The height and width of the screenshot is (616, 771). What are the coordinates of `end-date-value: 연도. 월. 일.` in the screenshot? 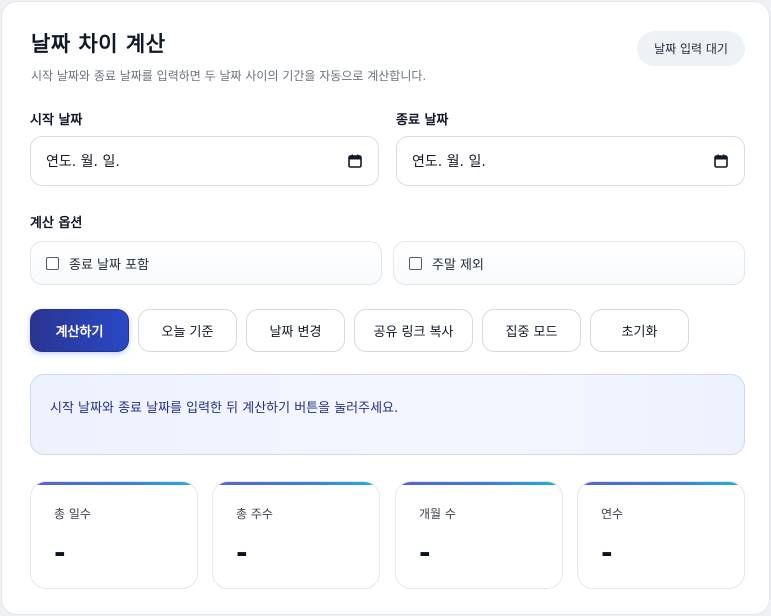 It's located at (449, 162).